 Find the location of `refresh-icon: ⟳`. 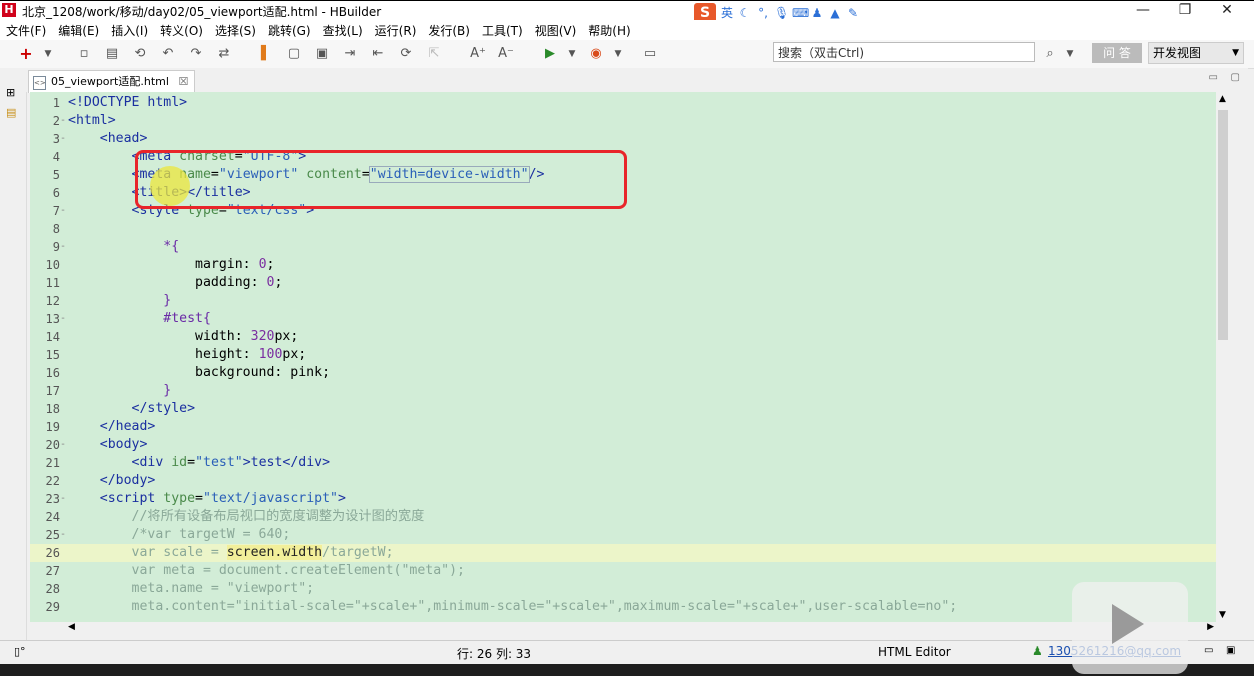

refresh-icon: ⟳ is located at coordinates (406, 54).